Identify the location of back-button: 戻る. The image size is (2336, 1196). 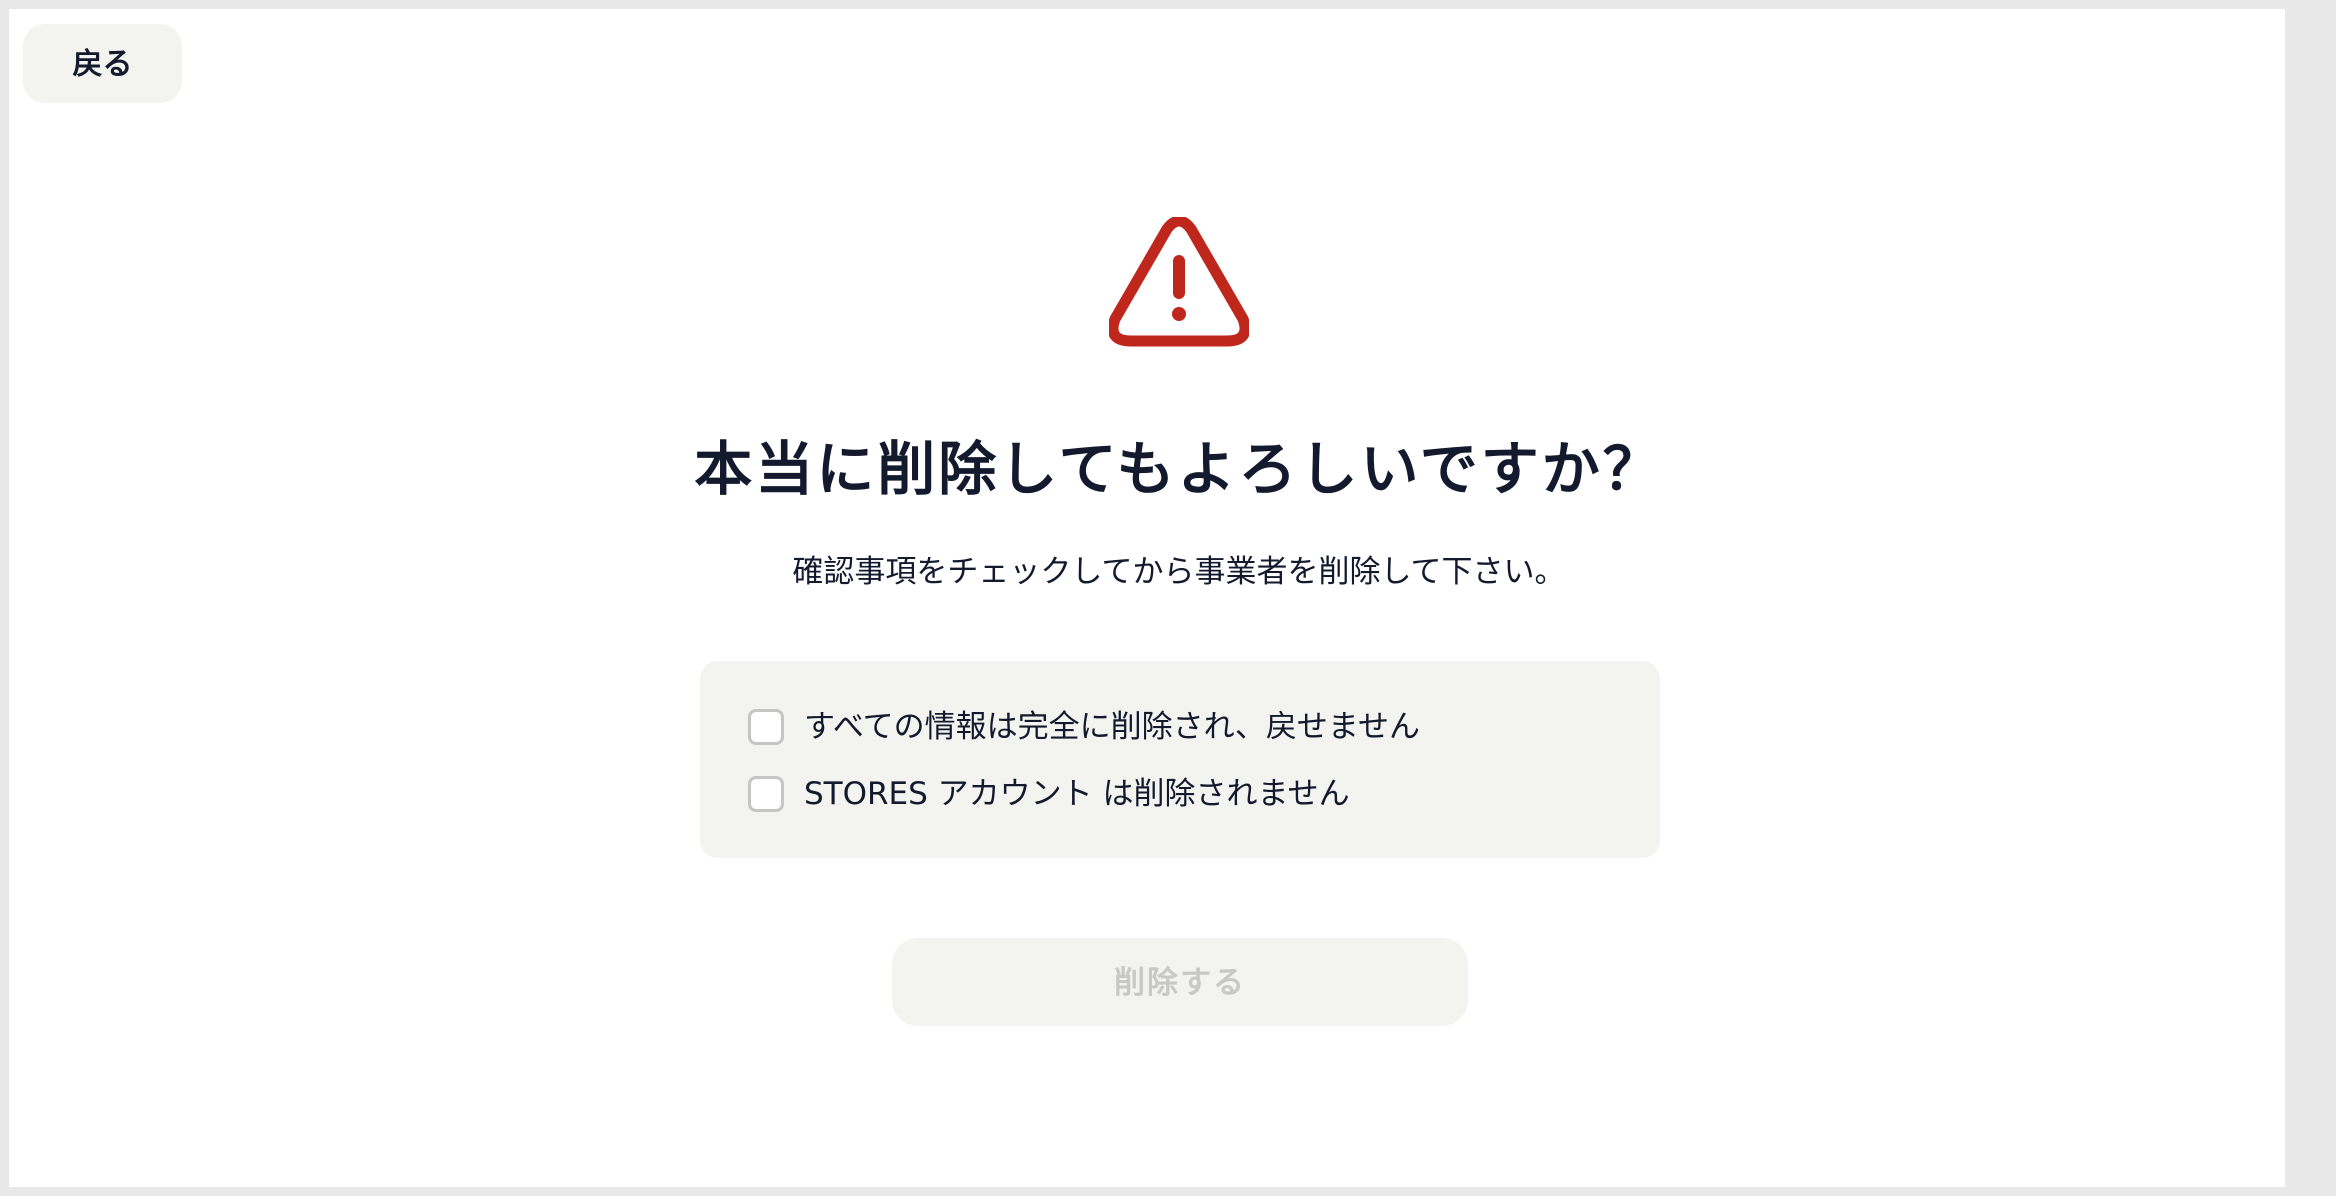
(102, 63).